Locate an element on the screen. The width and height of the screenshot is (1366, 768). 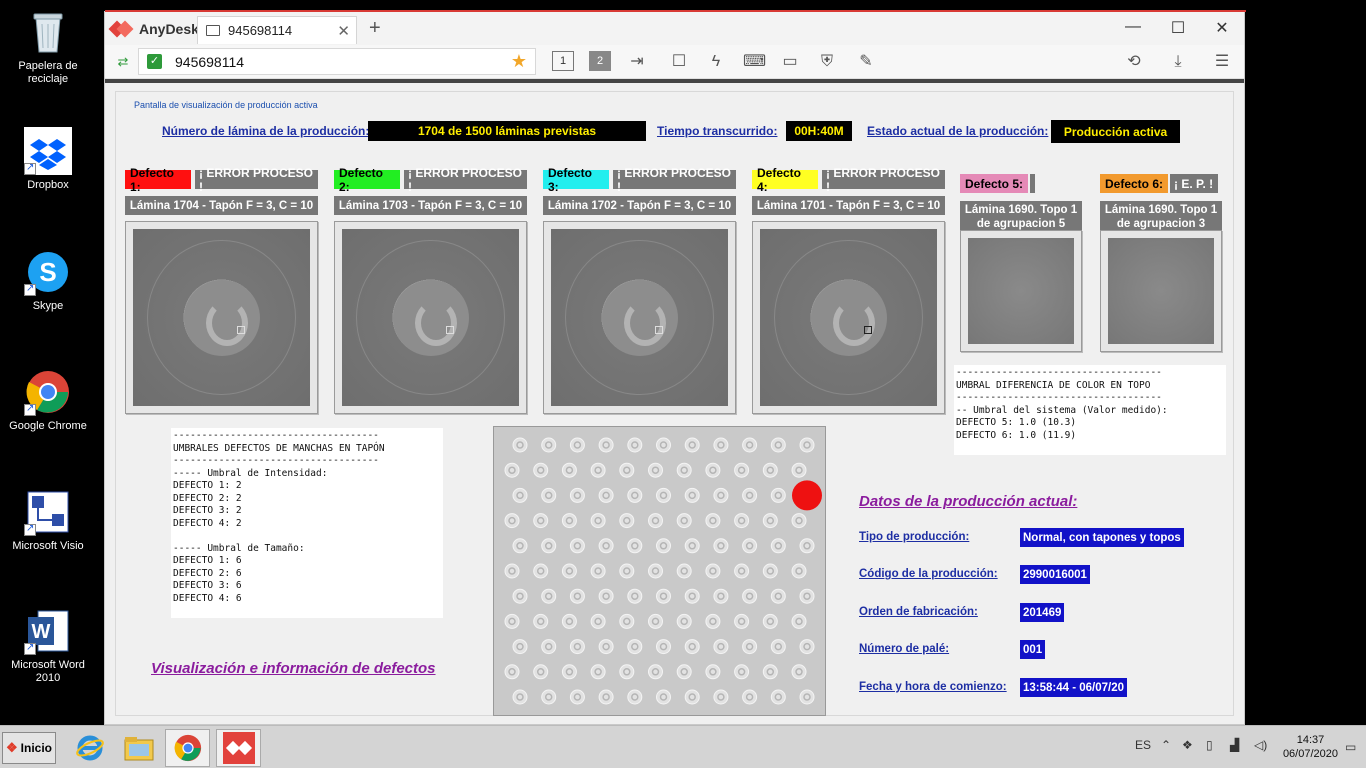
favorite-star-icon: ★ is located at coordinates (519, 61).